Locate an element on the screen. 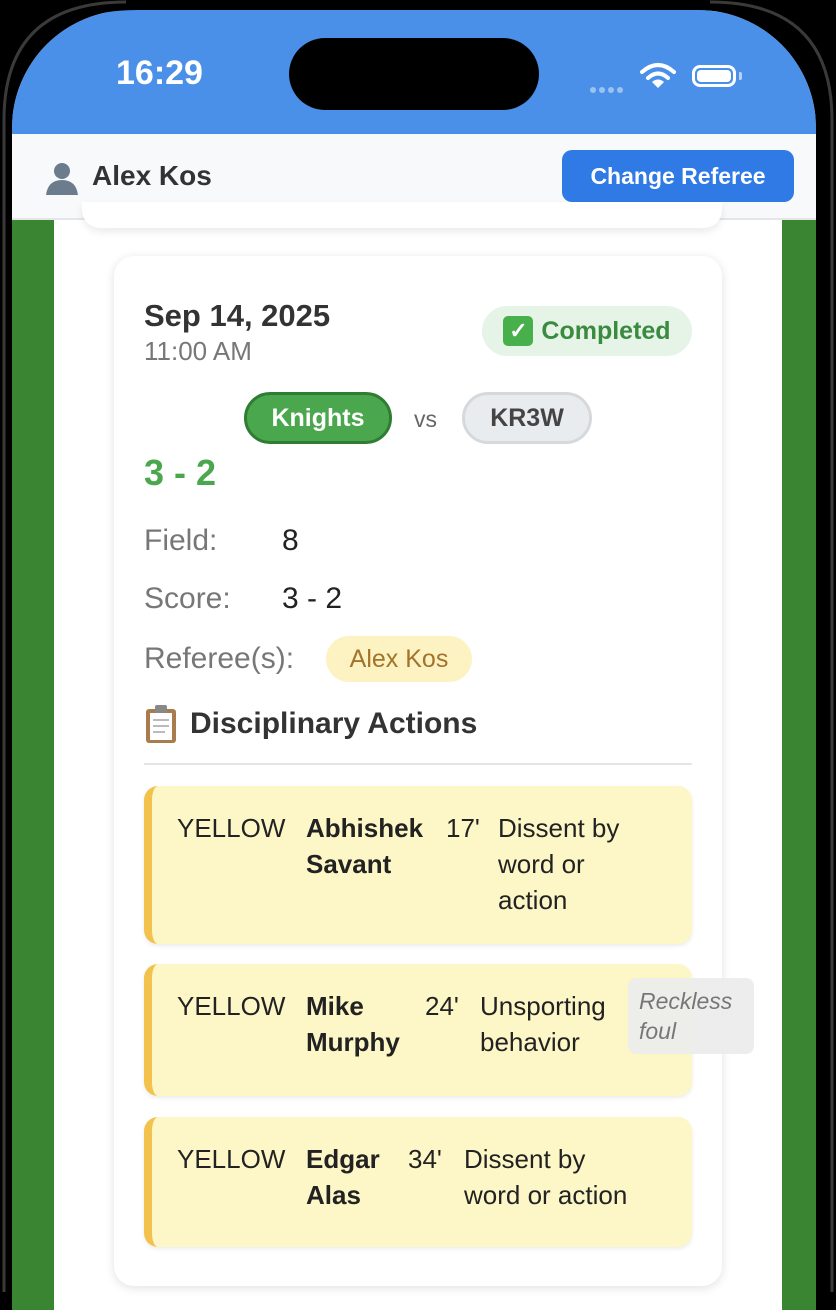 This screenshot has width=836, height=1310. reason-line: action is located at coordinates (533, 900).